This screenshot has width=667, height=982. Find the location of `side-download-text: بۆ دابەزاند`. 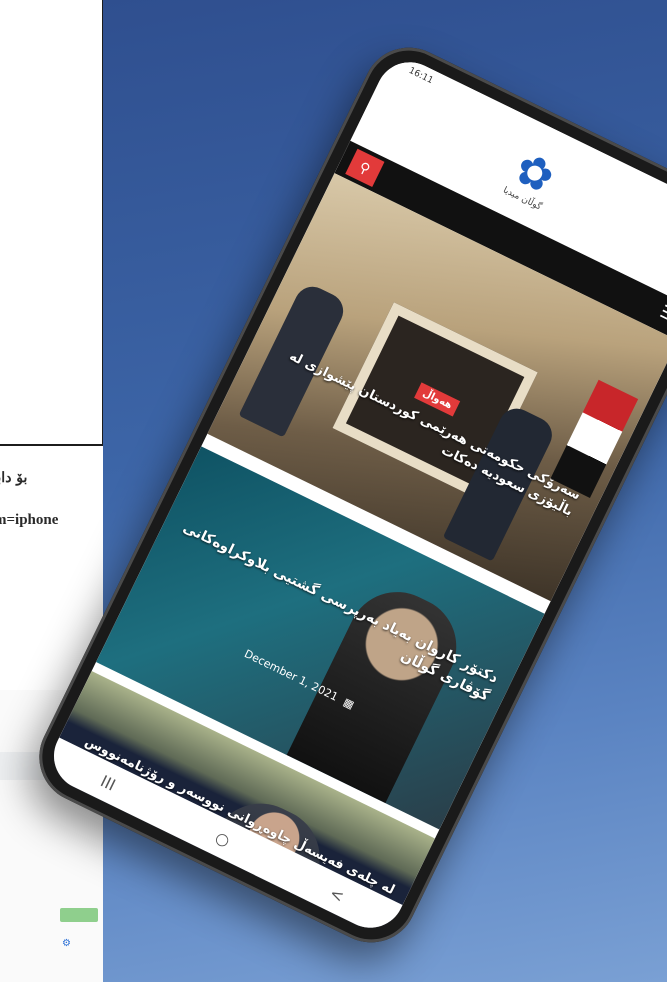

side-download-text: بۆ دابەزاند is located at coordinates (14, 478).